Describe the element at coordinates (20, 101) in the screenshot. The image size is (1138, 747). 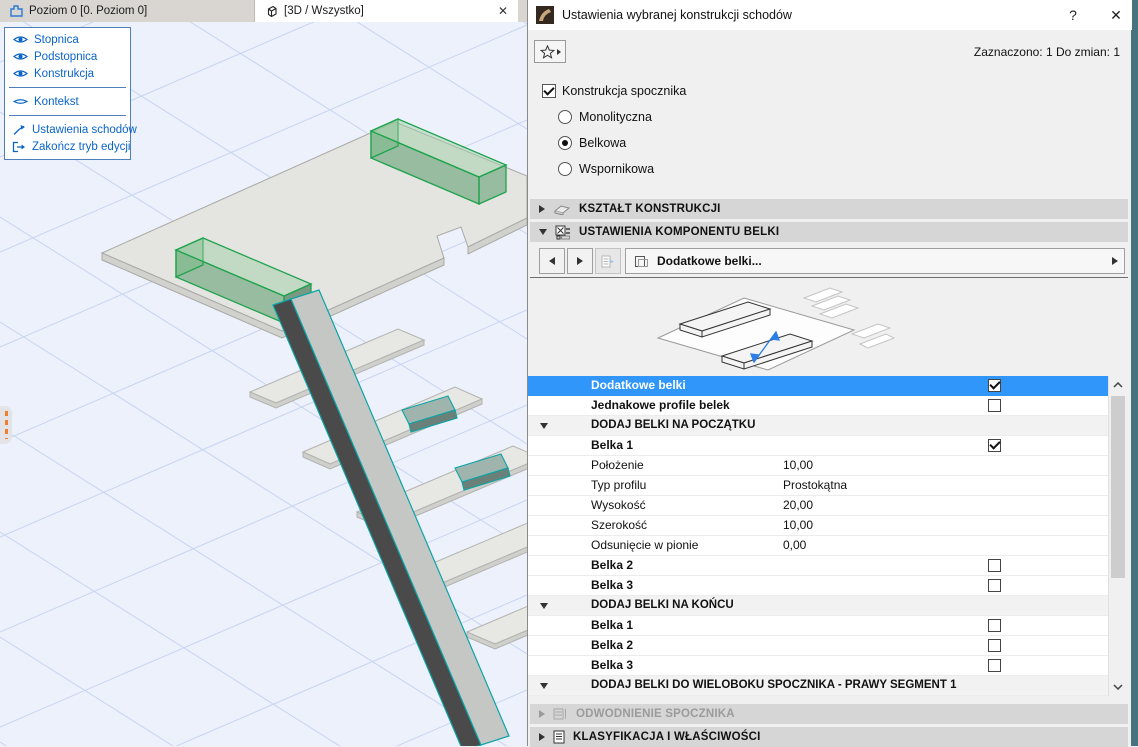
I see `eye-closed-icon` at that location.